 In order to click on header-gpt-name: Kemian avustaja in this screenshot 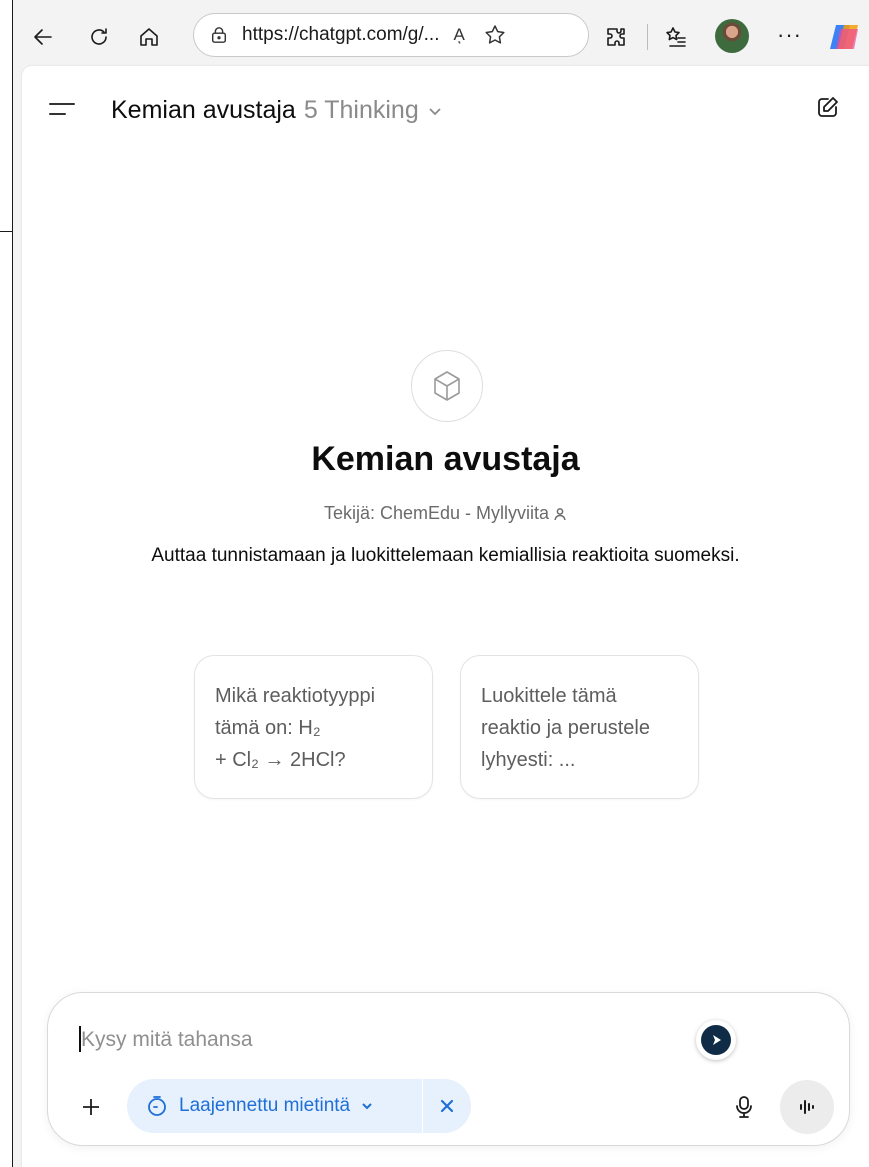, I will do `click(203, 110)`.